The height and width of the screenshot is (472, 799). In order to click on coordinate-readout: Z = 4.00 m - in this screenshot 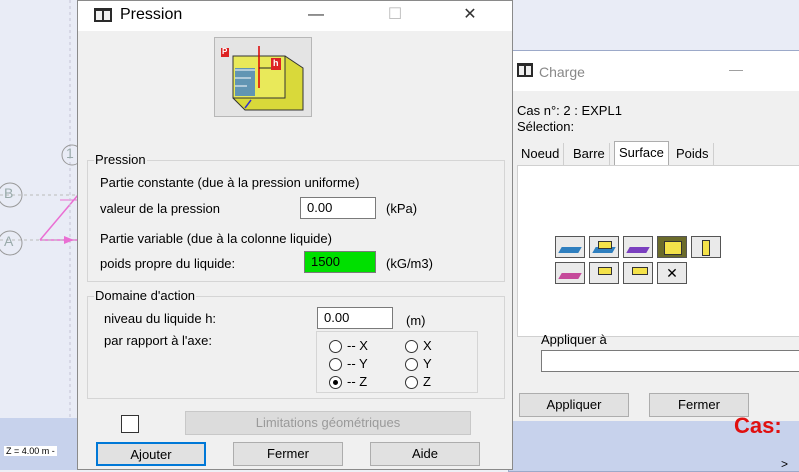, I will do `click(30, 451)`.